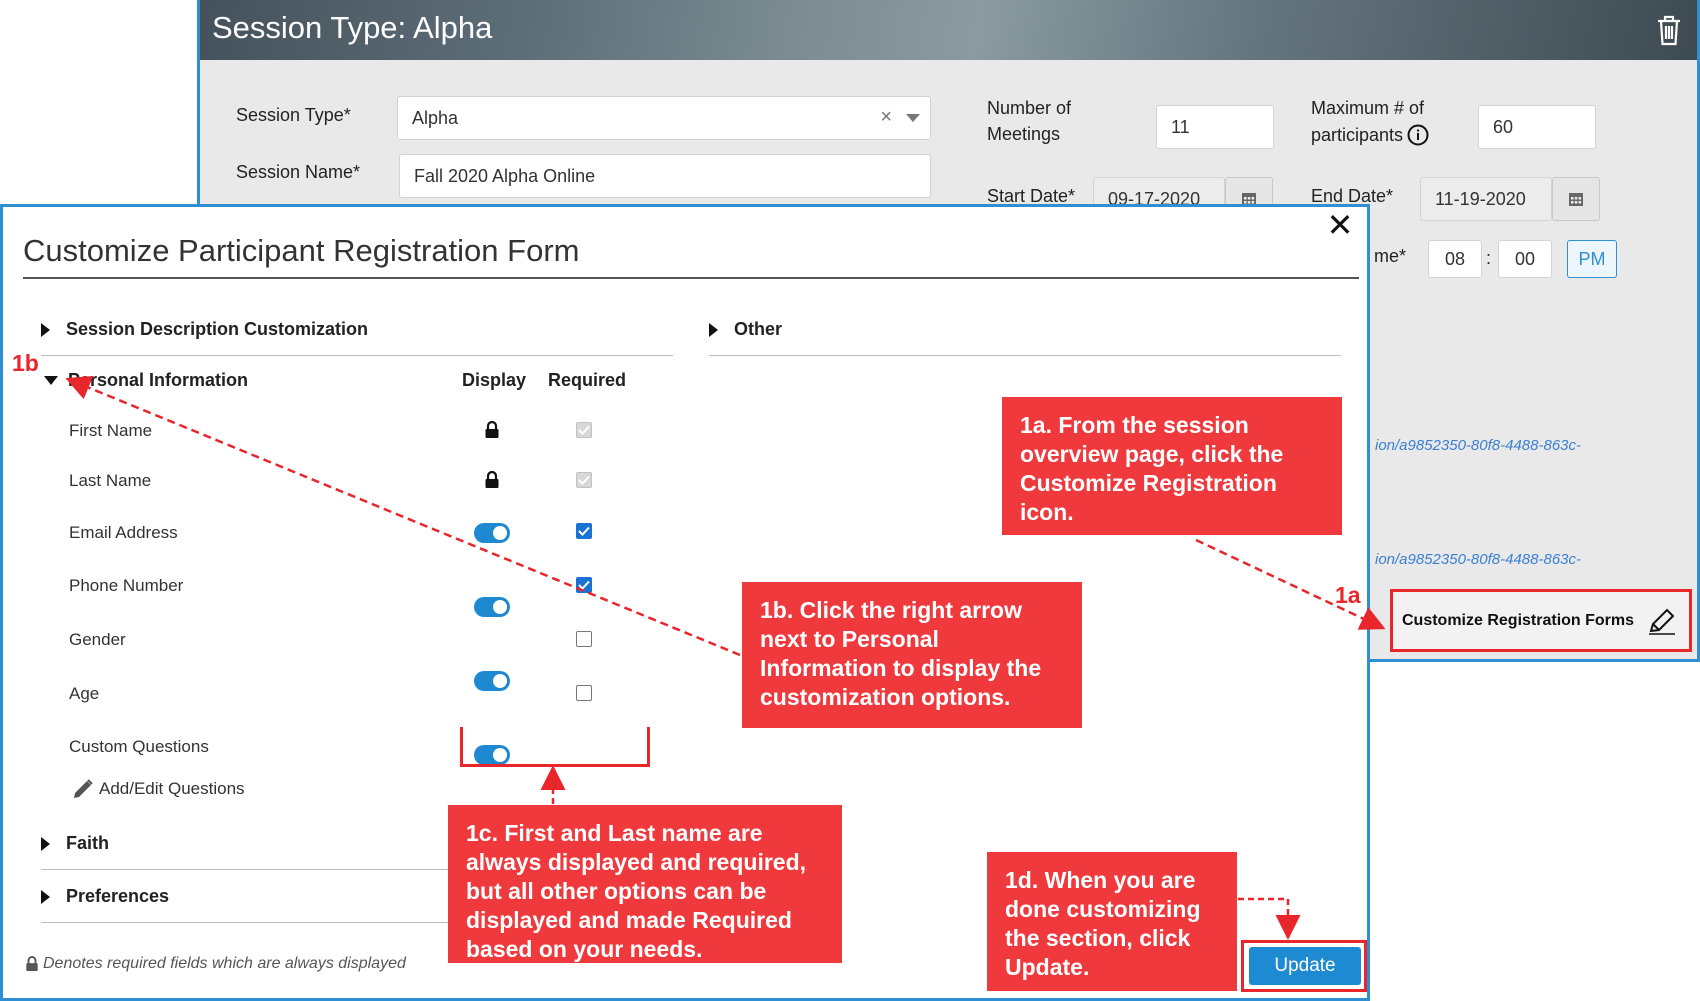 This screenshot has height=1001, width=1700. Describe the element at coordinates (492, 681) in the screenshot. I see `display-toggle-gender` at that location.